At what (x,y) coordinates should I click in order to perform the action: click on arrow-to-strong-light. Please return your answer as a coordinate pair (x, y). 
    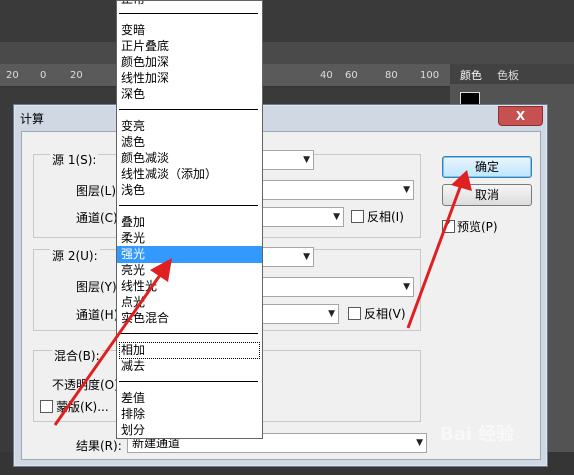
    Looking at the image, I should click on (112, 342).